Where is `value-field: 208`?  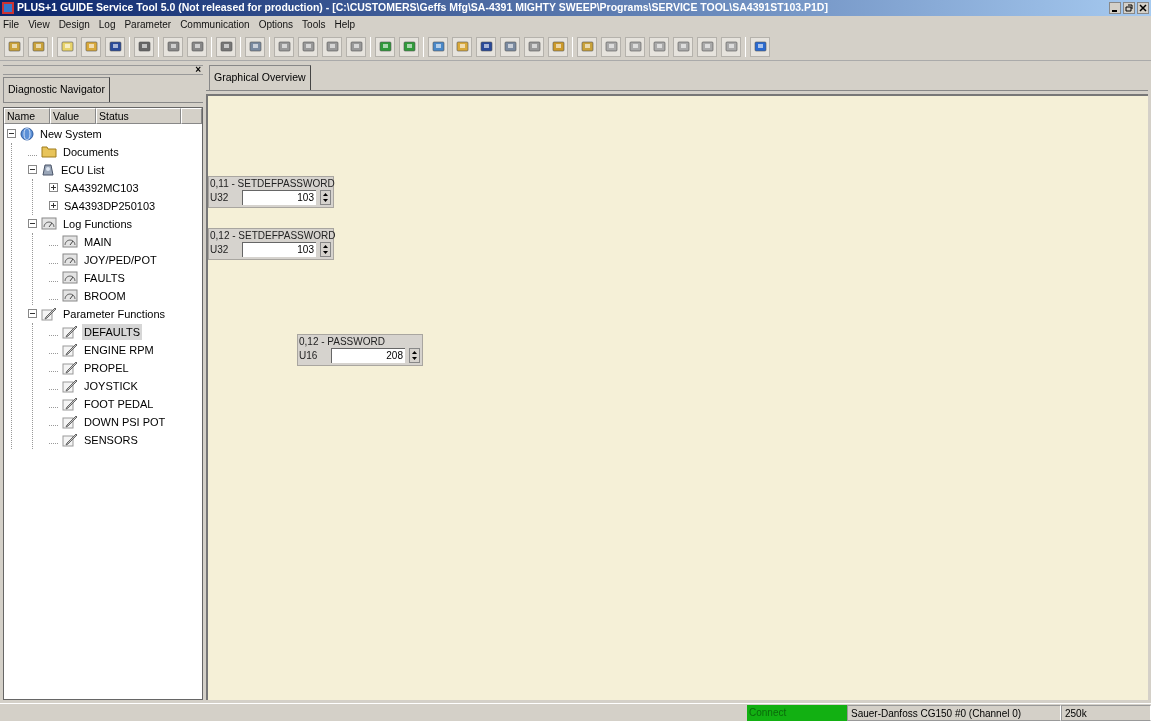
value-field: 208 is located at coordinates (368, 355).